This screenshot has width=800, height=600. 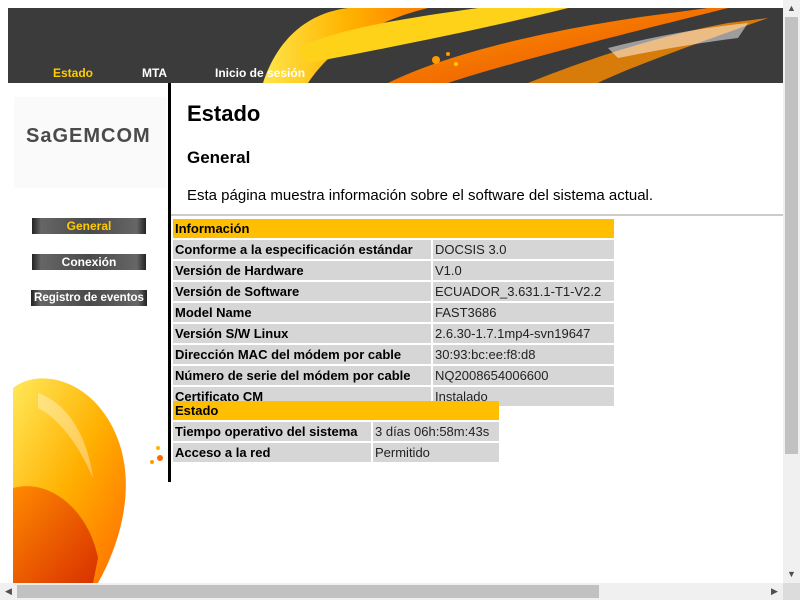 What do you see at coordinates (89, 262) in the screenshot?
I see `sidebar-item-conexion: Conexión` at bounding box center [89, 262].